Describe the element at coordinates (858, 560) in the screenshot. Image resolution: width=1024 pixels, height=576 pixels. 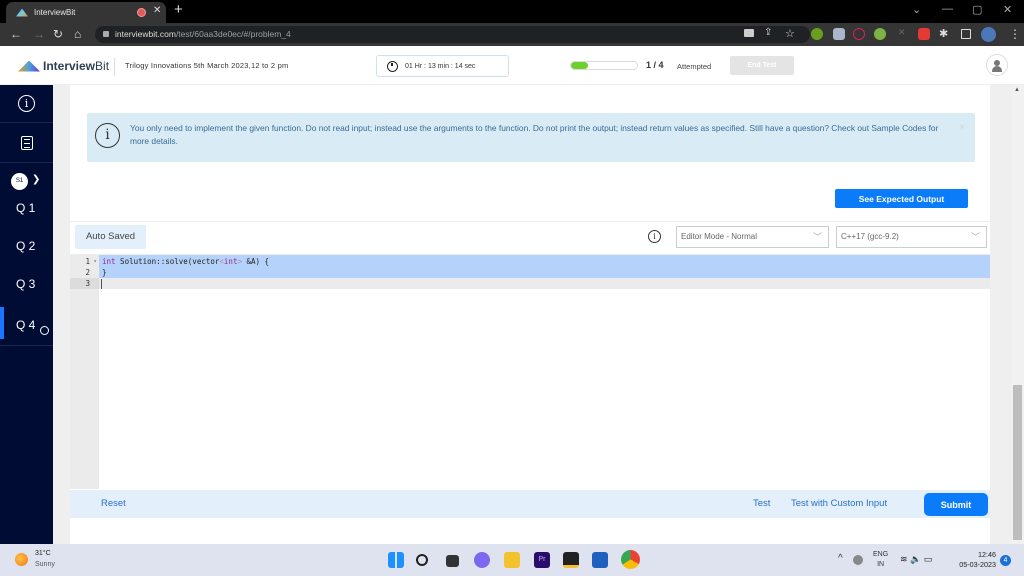
I see `tray-app-icon` at that location.